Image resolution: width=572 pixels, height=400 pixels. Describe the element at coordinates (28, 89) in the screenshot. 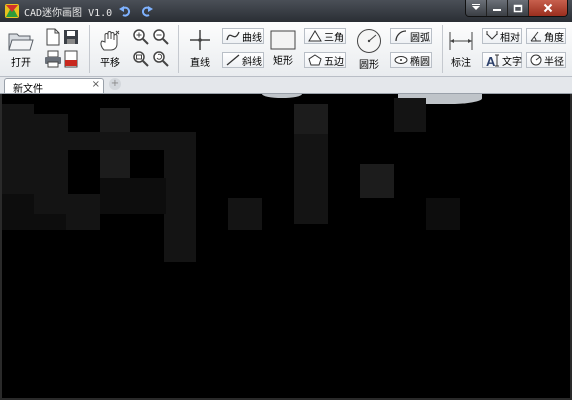

I see `document-tab-label: 新文件` at that location.